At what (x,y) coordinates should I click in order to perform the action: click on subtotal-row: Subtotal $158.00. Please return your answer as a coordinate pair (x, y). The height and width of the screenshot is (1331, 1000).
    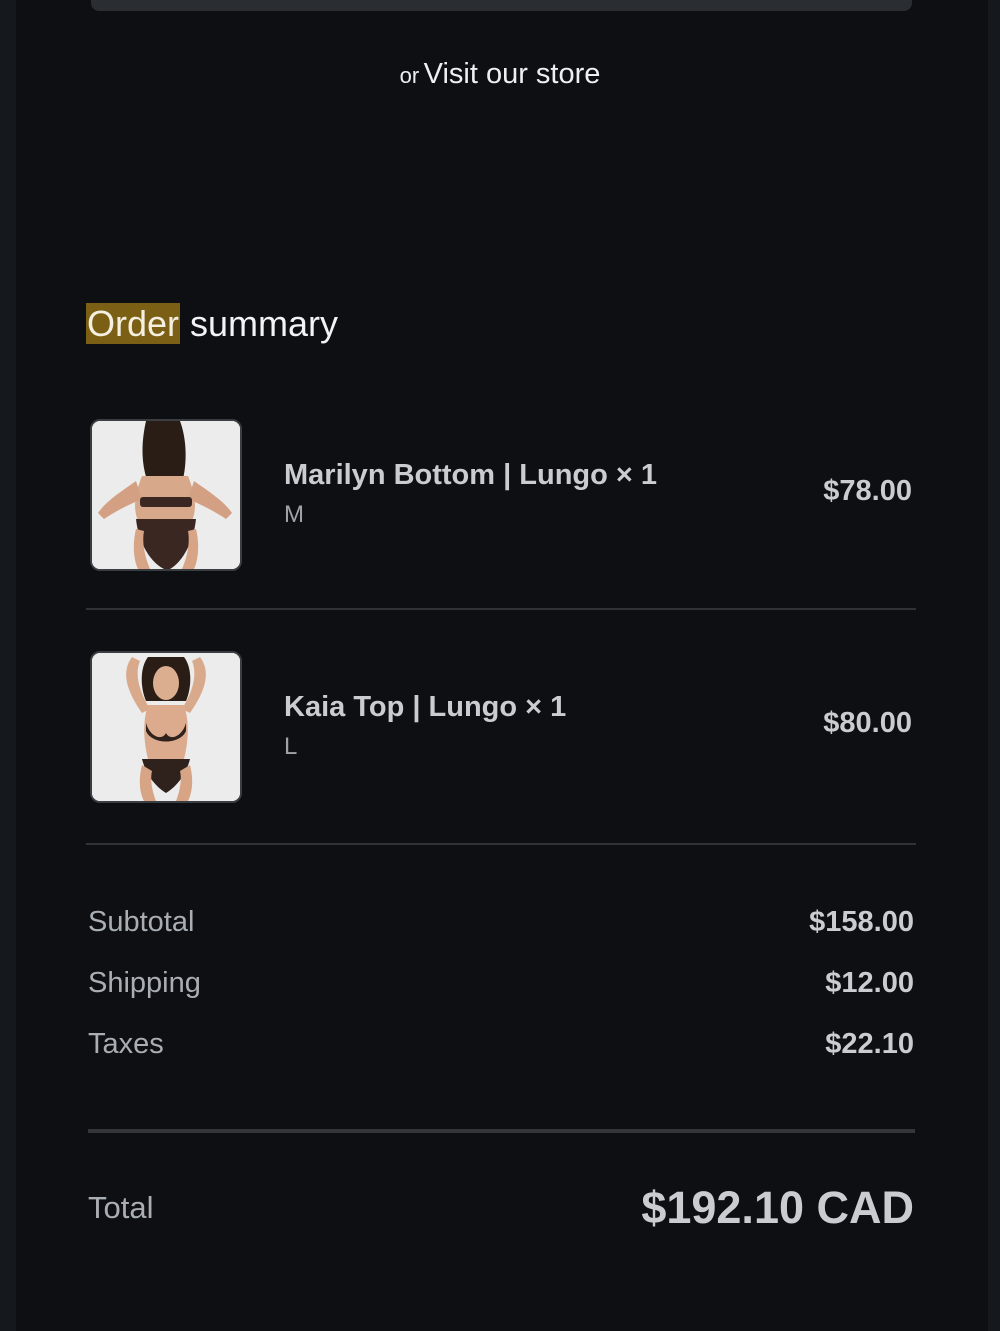
    Looking at the image, I should click on (501, 926).